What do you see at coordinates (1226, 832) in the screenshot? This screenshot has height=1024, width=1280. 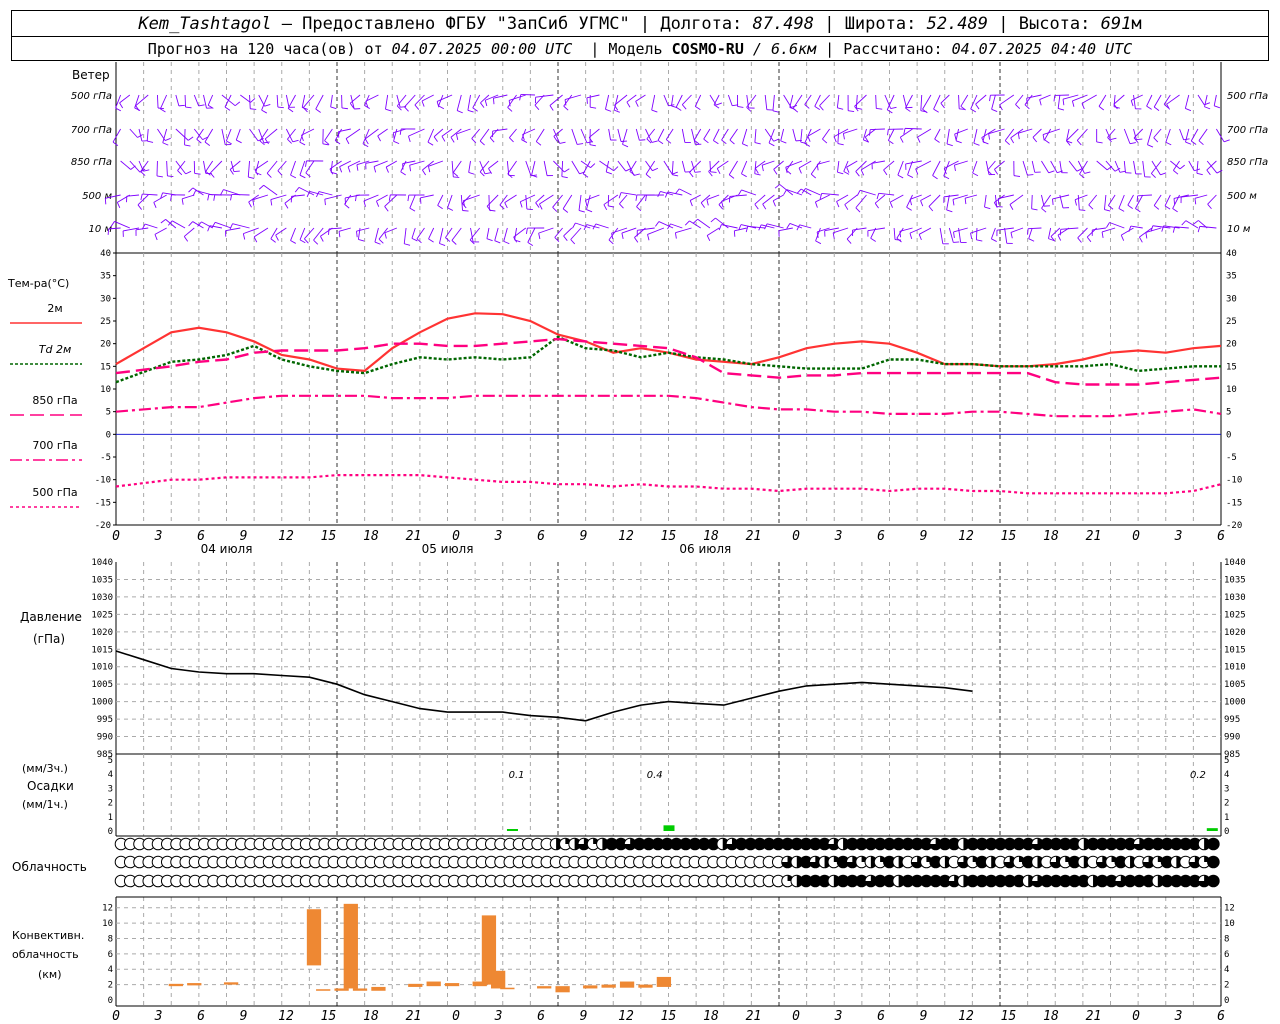 I see `precip-y-tick-label: 0` at bounding box center [1226, 832].